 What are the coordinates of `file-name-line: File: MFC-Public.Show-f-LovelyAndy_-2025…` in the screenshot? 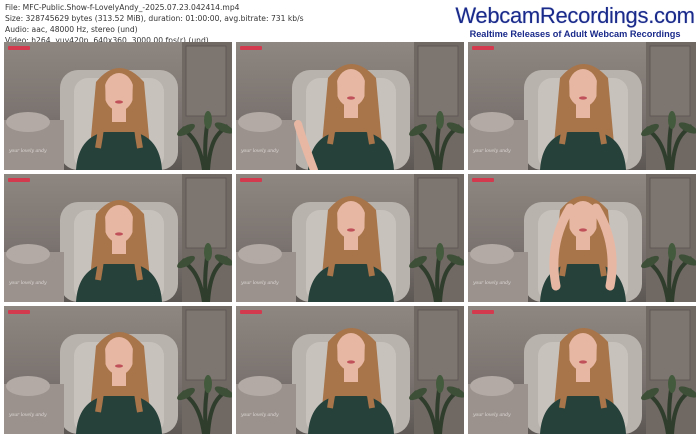 It's located at (122, 7).